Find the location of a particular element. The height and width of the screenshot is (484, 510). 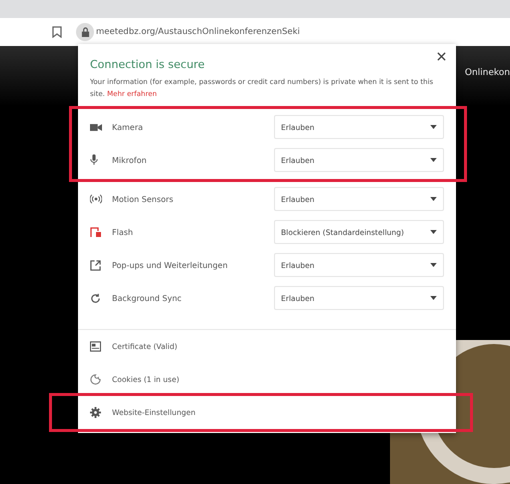

permission-label: Background Sync is located at coordinates (147, 298).